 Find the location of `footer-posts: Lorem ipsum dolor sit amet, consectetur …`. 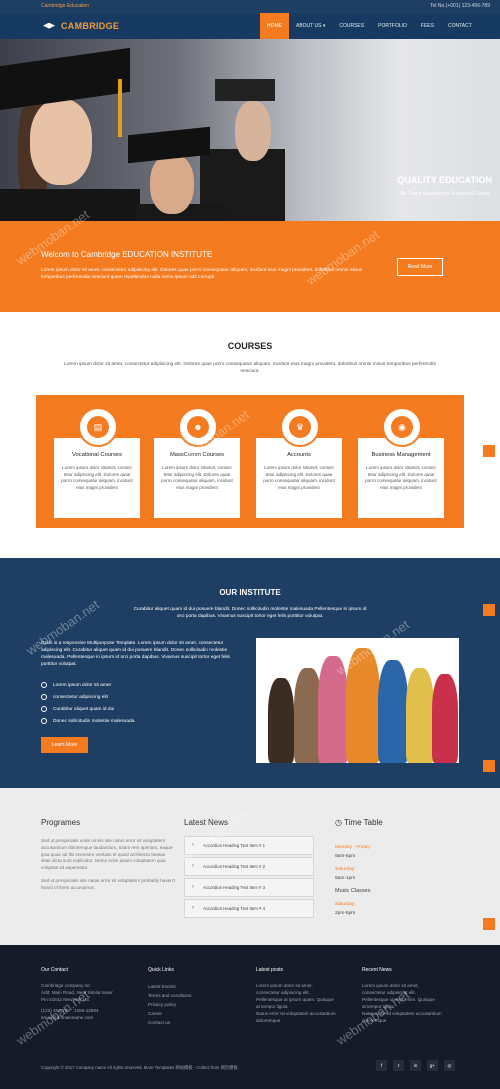

footer-posts: Lorem ipsum dolor sit amet, consectetur … is located at coordinates (306, 1003).